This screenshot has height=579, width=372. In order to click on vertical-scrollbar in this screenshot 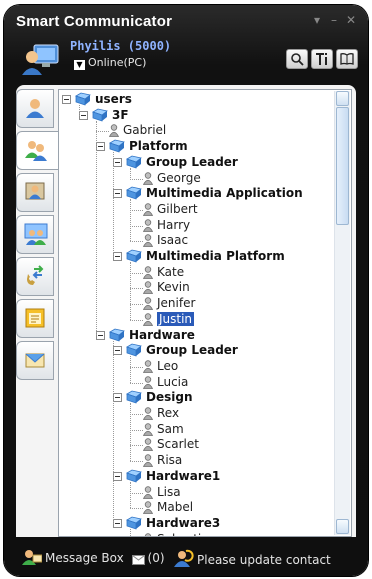, I will do `click(342, 313)`.